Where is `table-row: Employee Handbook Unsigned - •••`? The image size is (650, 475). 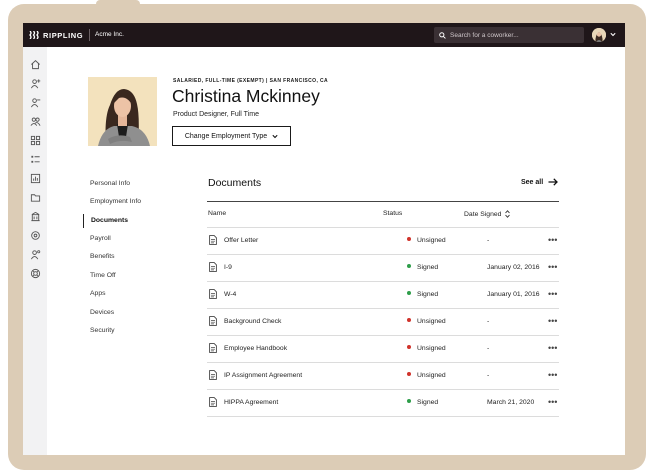
table-row: Employee Handbook Unsigned - ••• is located at coordinates (383, 348).